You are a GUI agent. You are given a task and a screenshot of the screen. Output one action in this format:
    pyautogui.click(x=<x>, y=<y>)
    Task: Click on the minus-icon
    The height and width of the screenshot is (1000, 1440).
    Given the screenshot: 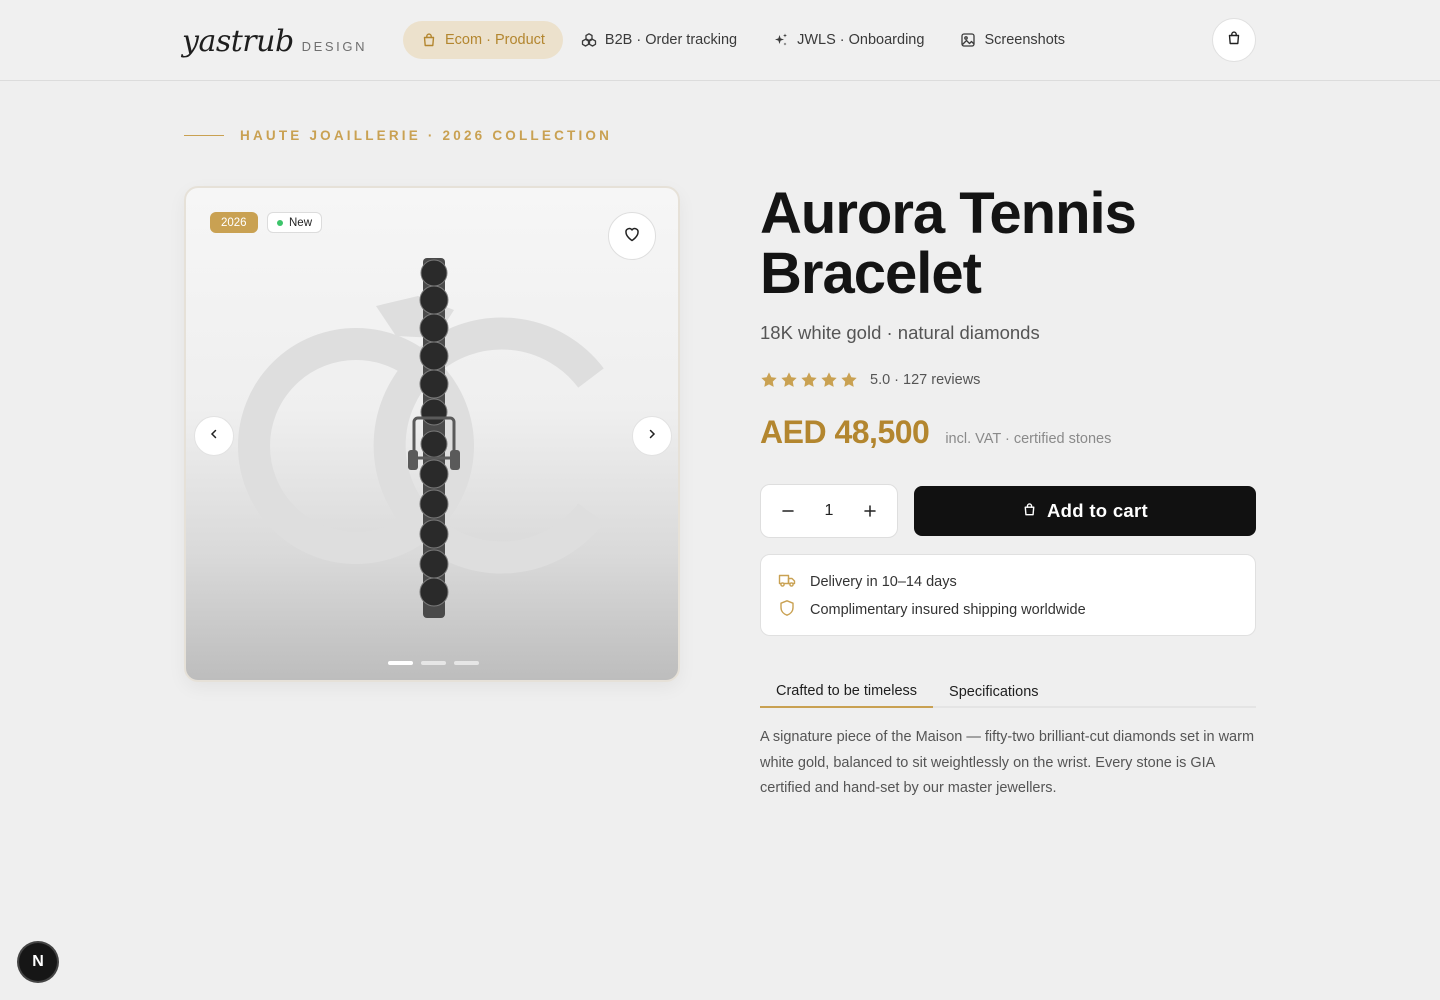 What is the action you would take?
    pyautogui.click(x=788, y=511)
    